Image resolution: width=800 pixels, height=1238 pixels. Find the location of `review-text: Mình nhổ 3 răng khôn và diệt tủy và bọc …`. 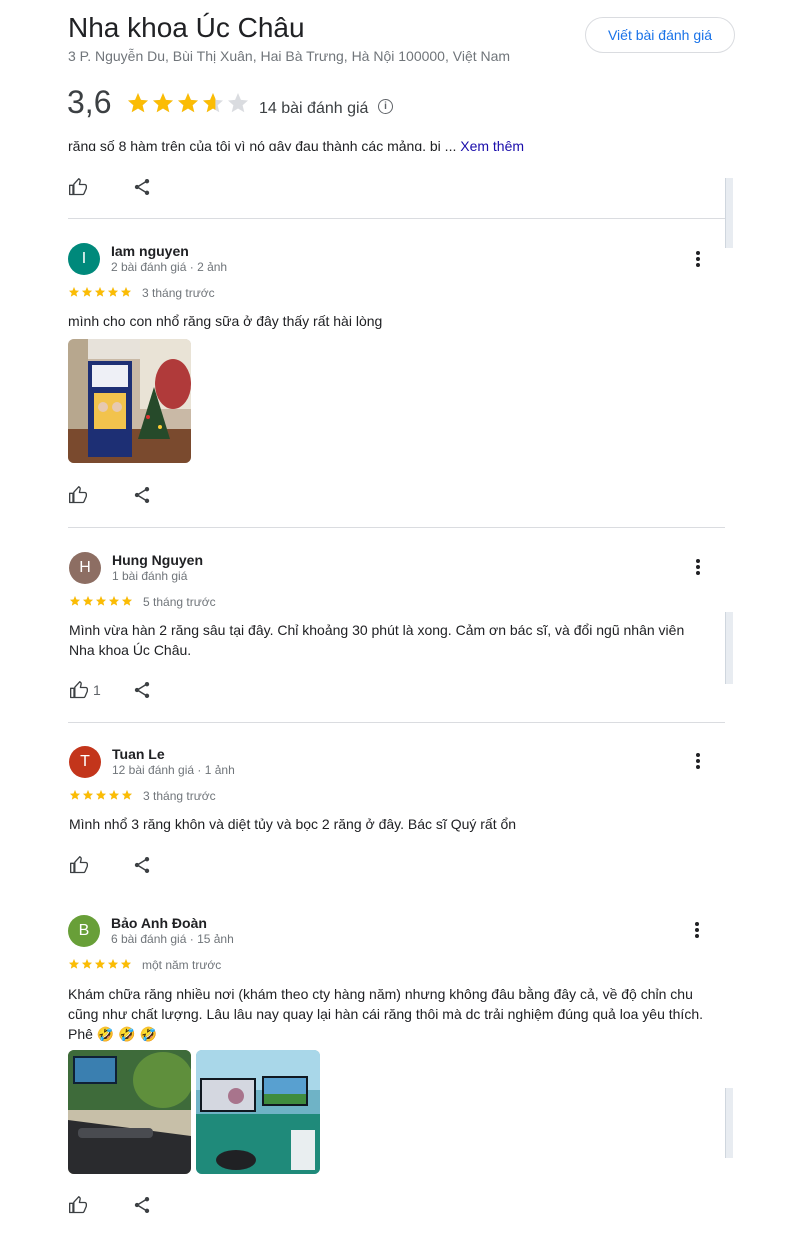

review-text: Mình nhổ 3 răng khôn và diệt tủy và bọc … is located at coordinates (293, 824).